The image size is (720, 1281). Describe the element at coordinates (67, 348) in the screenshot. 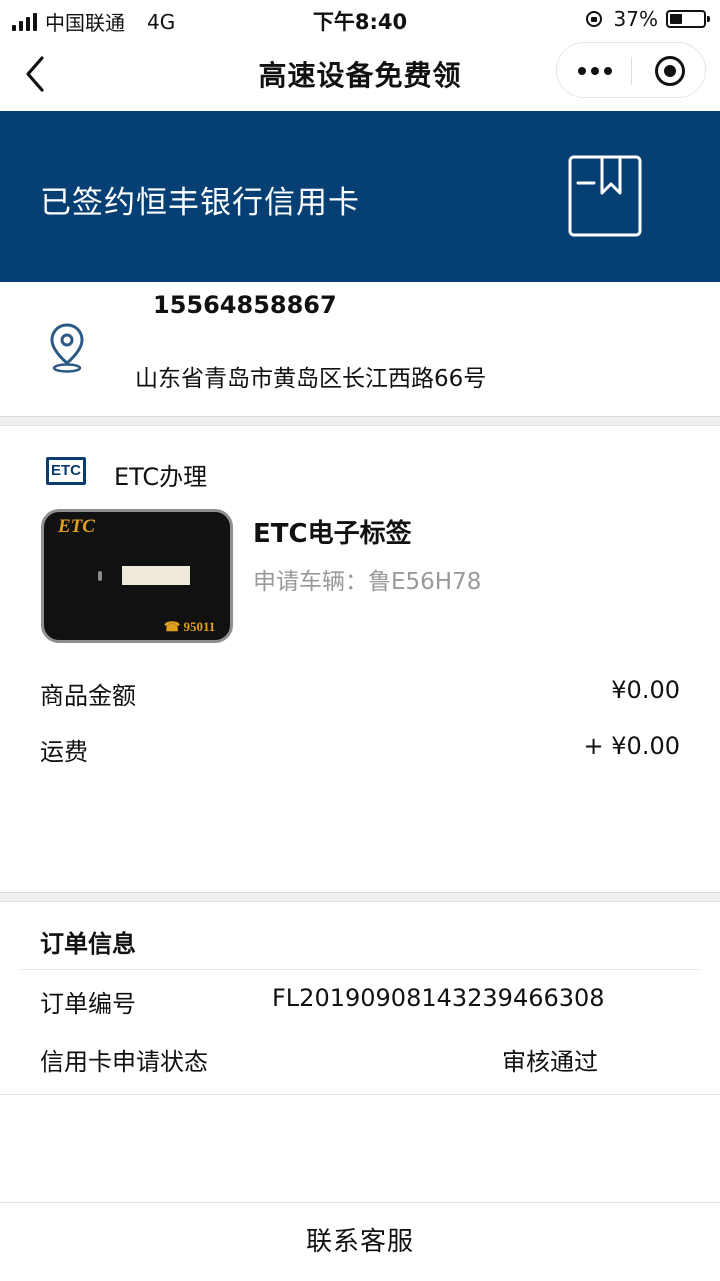

I see `location-pin-icon` at that location.